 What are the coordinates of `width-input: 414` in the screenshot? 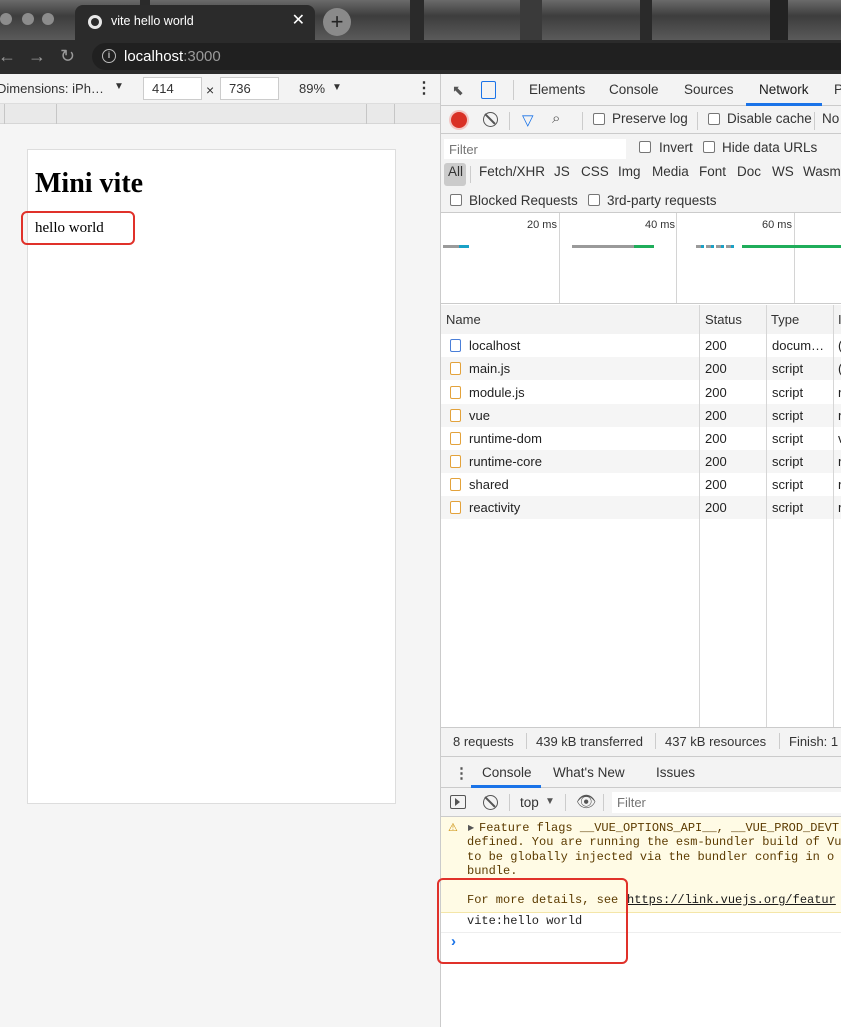 It's located at (172, 88).